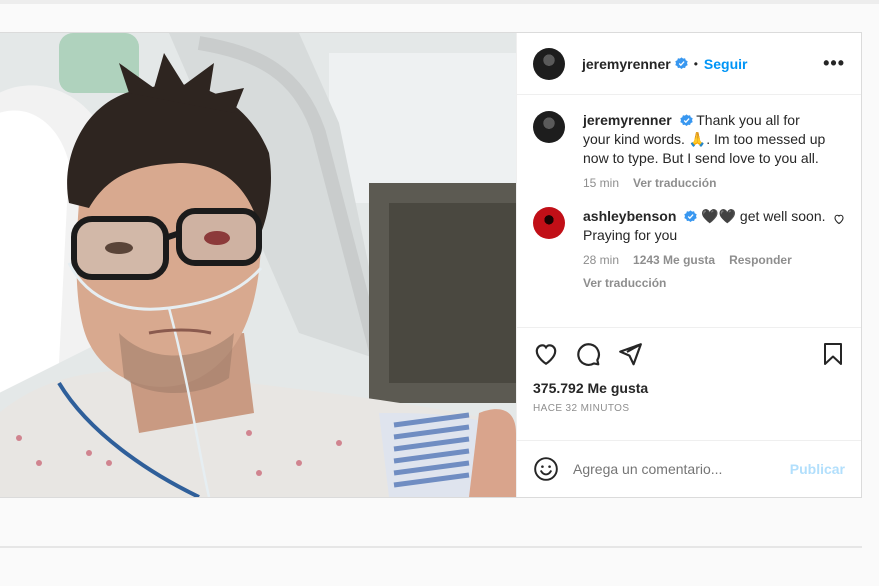  Describe the element at coordinates (627, 120) in the screenshot. I see `caption-username: jeremyrenner` at that location.